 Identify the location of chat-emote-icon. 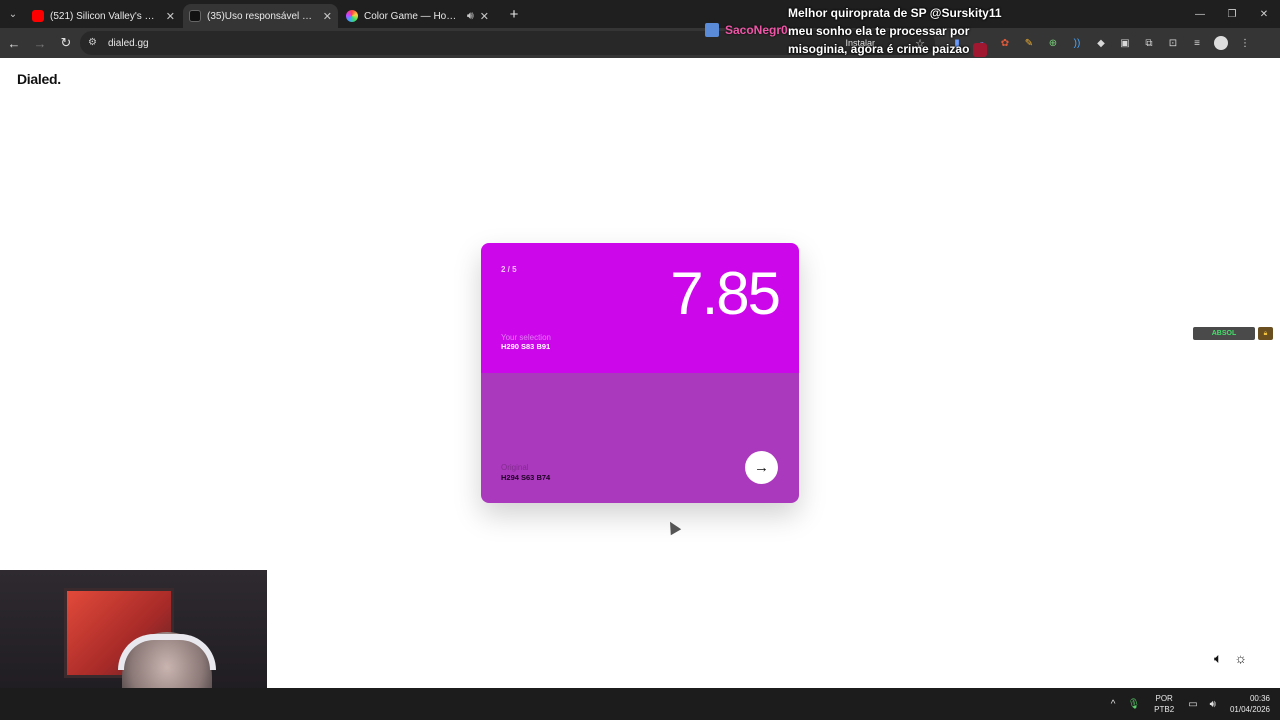
(979, 49).